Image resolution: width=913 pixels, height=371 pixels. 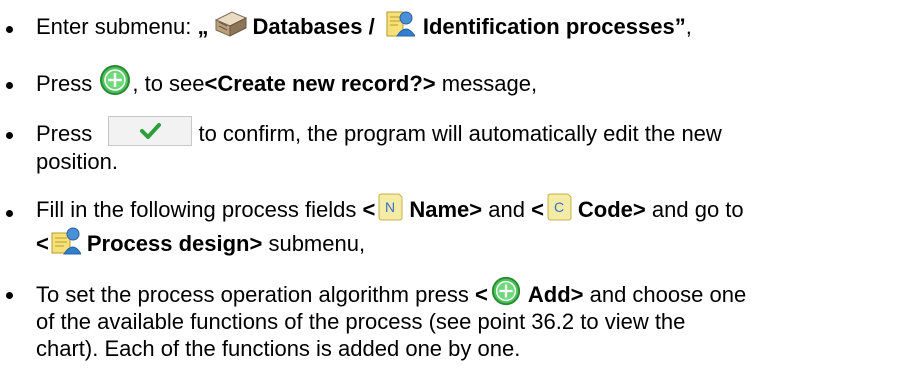 What do you see at coordinates (400, 24) in the screenshot?
I see `identification-process-icon` at bounding box center [400, 24].